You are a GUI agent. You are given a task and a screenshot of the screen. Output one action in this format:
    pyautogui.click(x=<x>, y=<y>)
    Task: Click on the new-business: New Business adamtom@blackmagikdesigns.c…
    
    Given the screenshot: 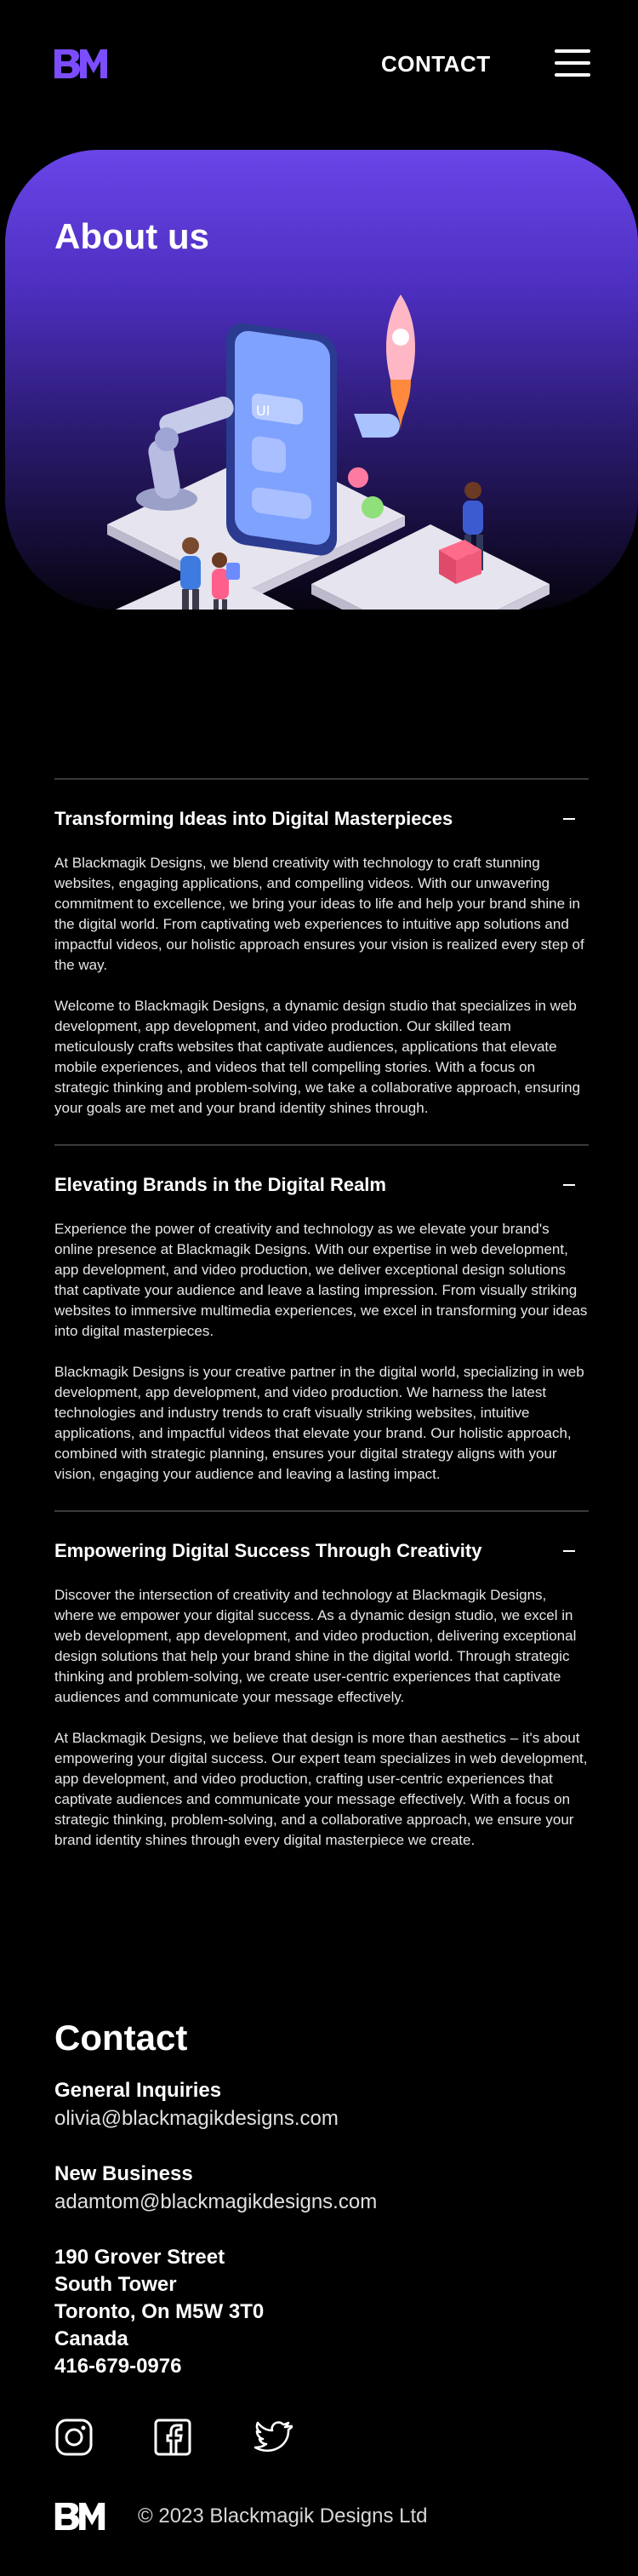 What is the action you would take?
    pyautogui.click(x=326, y=2189)
    